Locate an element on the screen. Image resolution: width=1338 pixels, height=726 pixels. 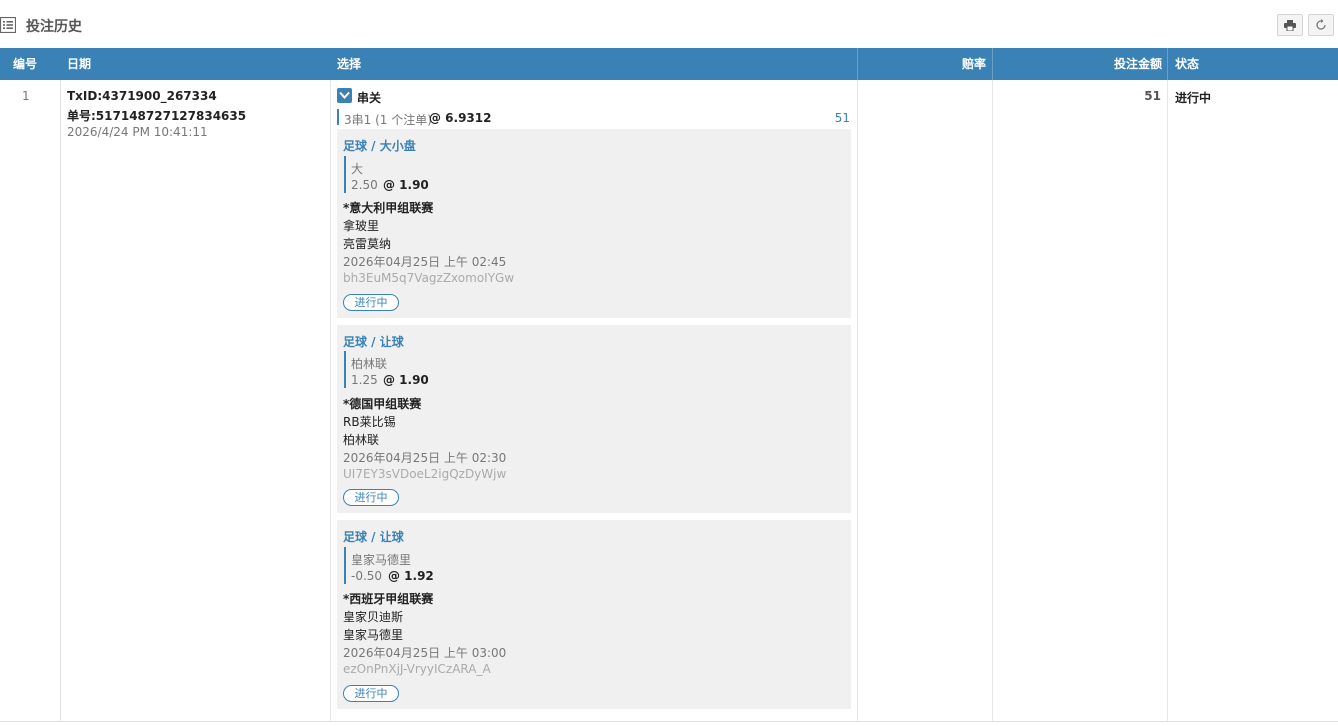
collapse-toggle-button is located at coordinates (344, 95).